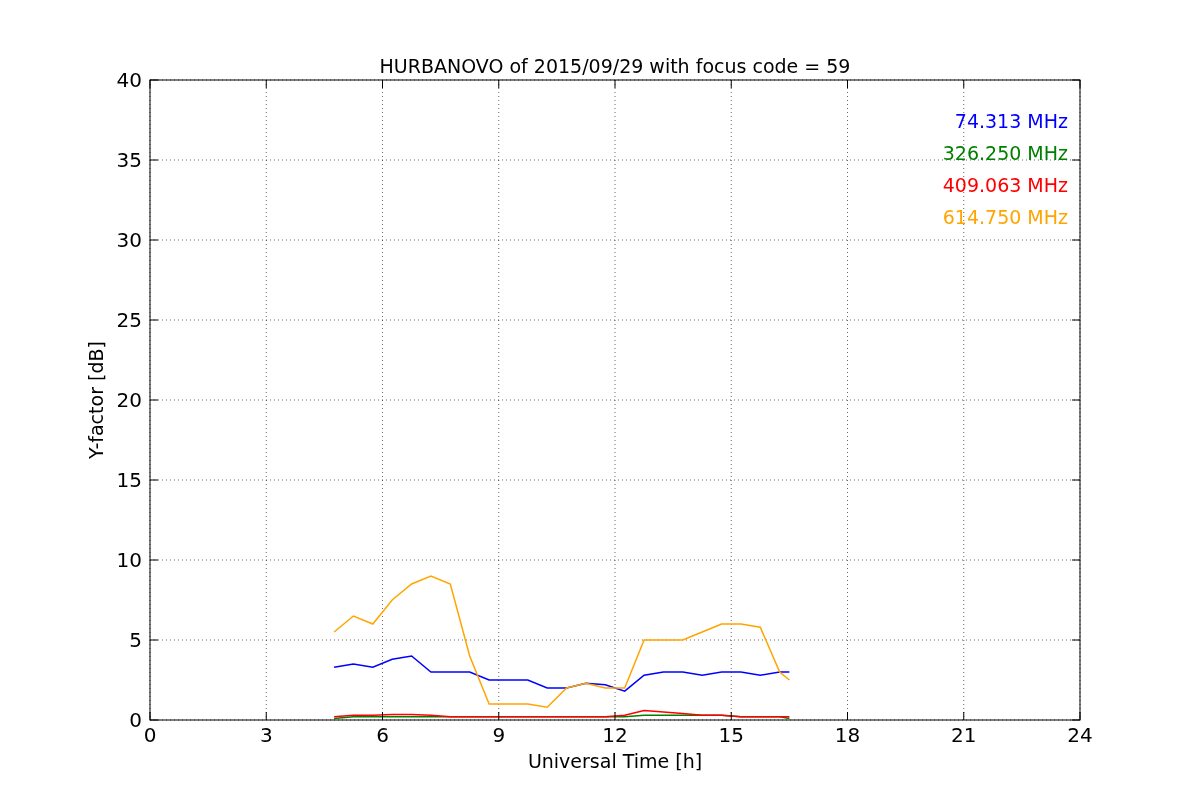 This screenshot has height=800, width=1200. Describe the element at coordinates (1005, 217) in the screenshot. I see `legend-label: 614.750 MHz` at that location.